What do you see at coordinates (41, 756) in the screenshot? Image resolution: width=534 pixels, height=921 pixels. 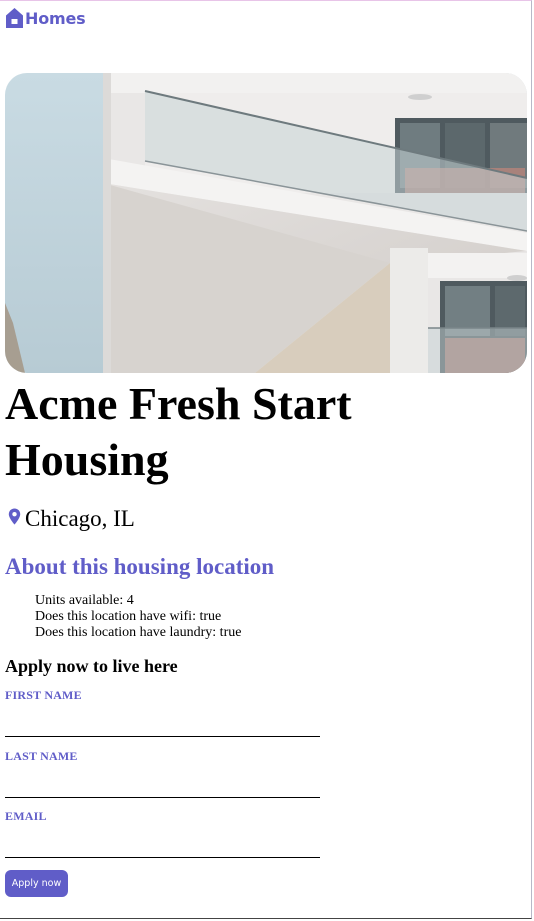 I see `last-name-label: LAST NAME` at bounding box center [41, 756].